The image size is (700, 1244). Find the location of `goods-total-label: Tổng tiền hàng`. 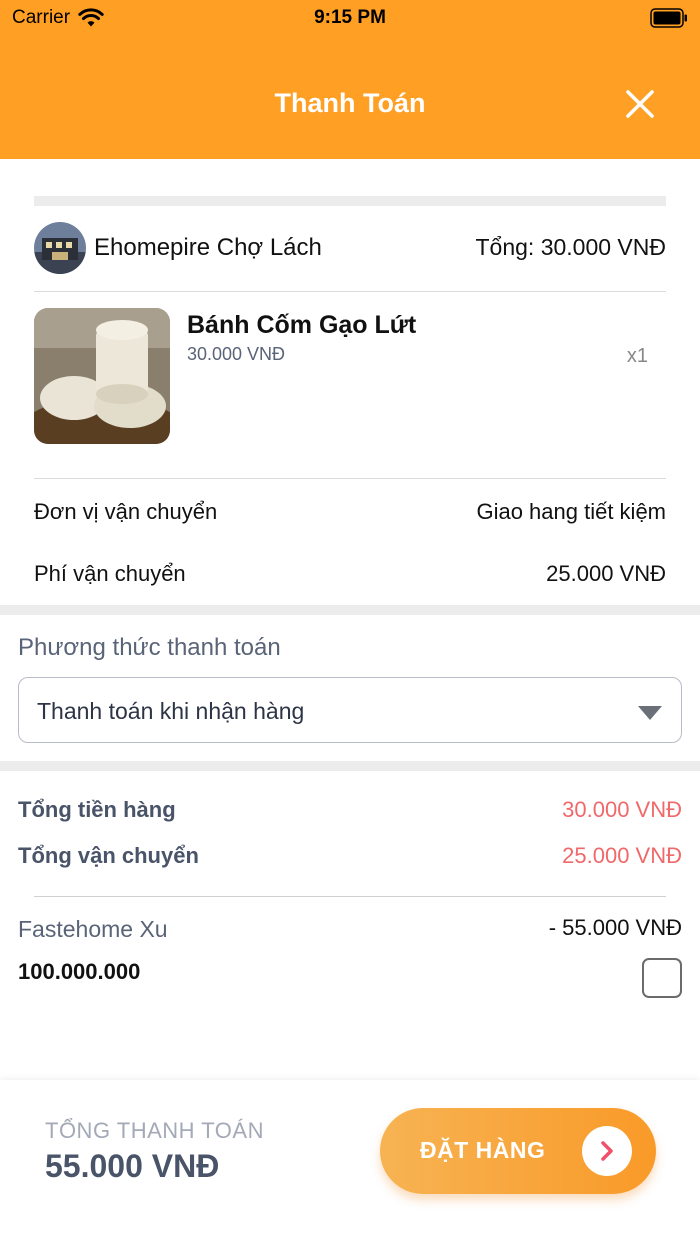

goods-total-label: Tổng tiền hàng is located at coordinates (97, 809).